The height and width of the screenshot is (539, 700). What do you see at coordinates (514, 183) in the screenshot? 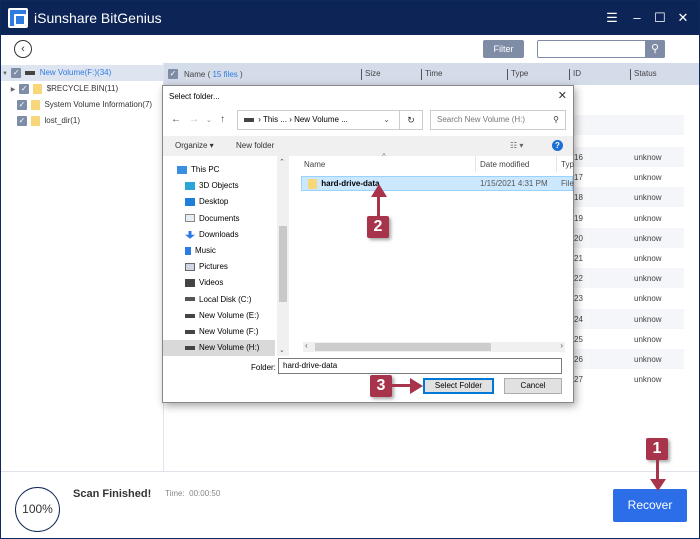
I see `item-date: 1/15/2021 4:31 PM` at bounding box center [514, 183].